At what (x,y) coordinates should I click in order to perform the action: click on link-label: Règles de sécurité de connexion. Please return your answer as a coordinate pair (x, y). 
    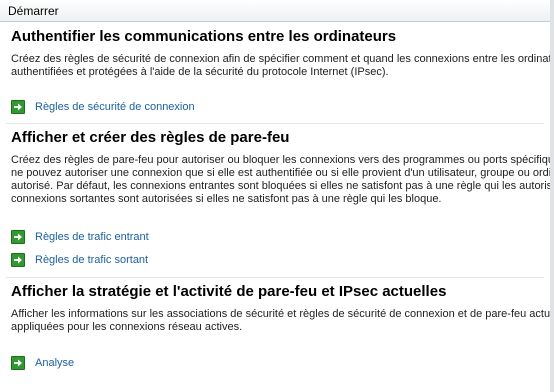
    Looking at the image, I should click on (115, 107).